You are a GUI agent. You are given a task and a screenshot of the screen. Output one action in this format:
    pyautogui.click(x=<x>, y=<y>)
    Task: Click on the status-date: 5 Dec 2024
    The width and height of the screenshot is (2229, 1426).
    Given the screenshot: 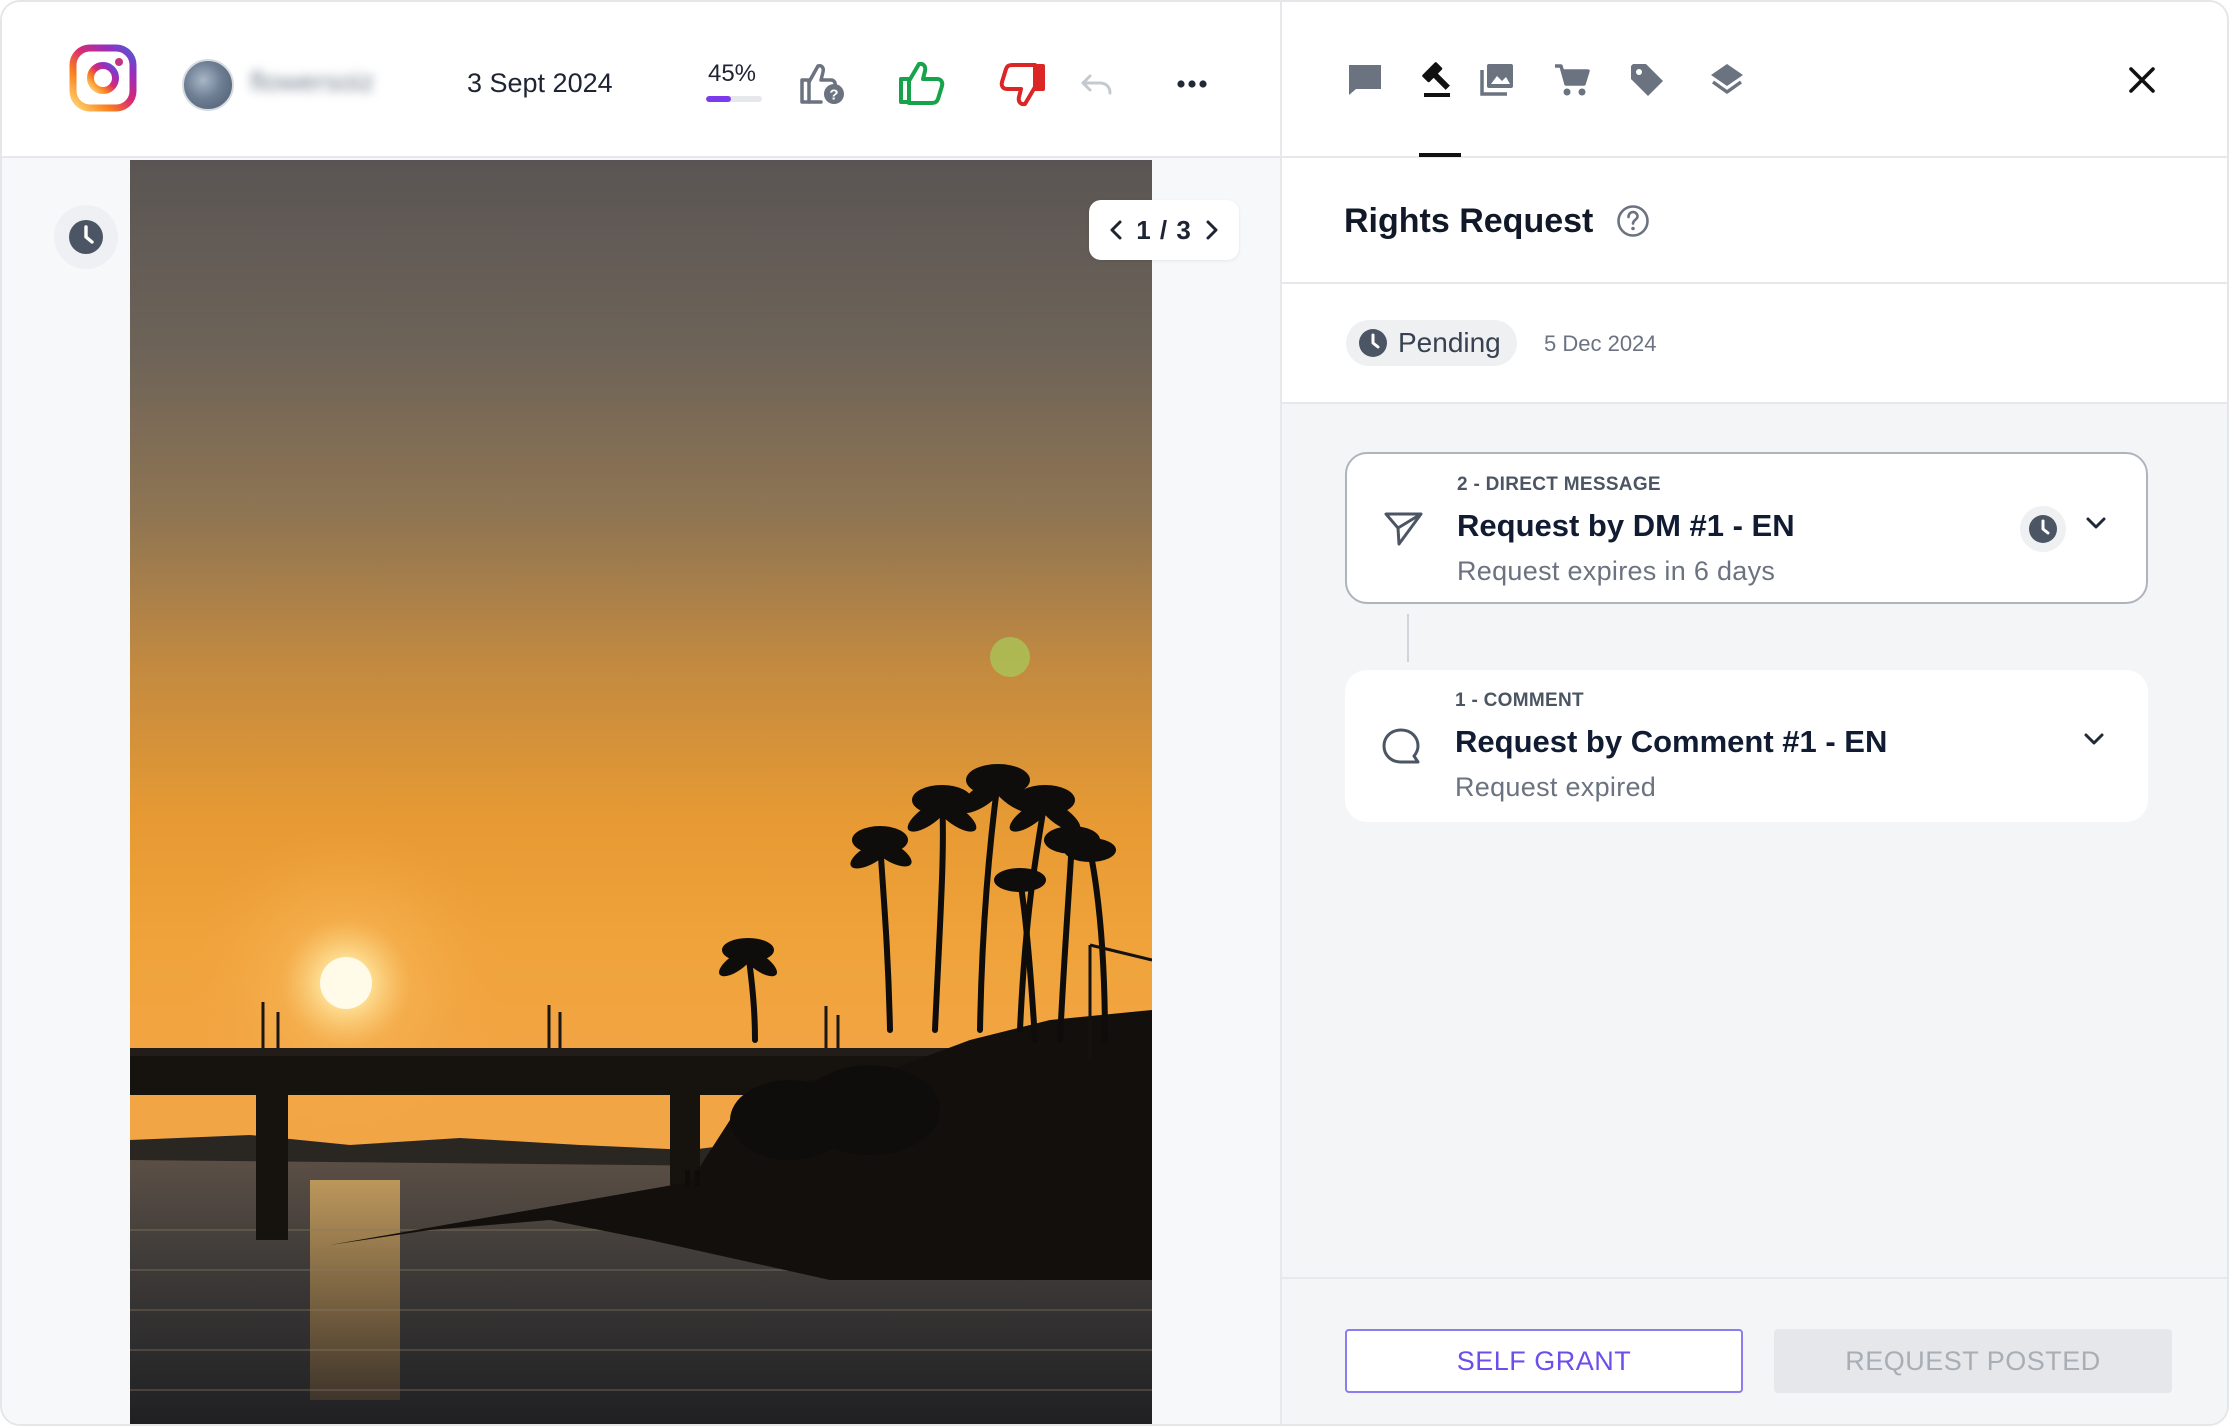 What is the action you would take?
    pyautogui.click(x=1600, y=343)
    